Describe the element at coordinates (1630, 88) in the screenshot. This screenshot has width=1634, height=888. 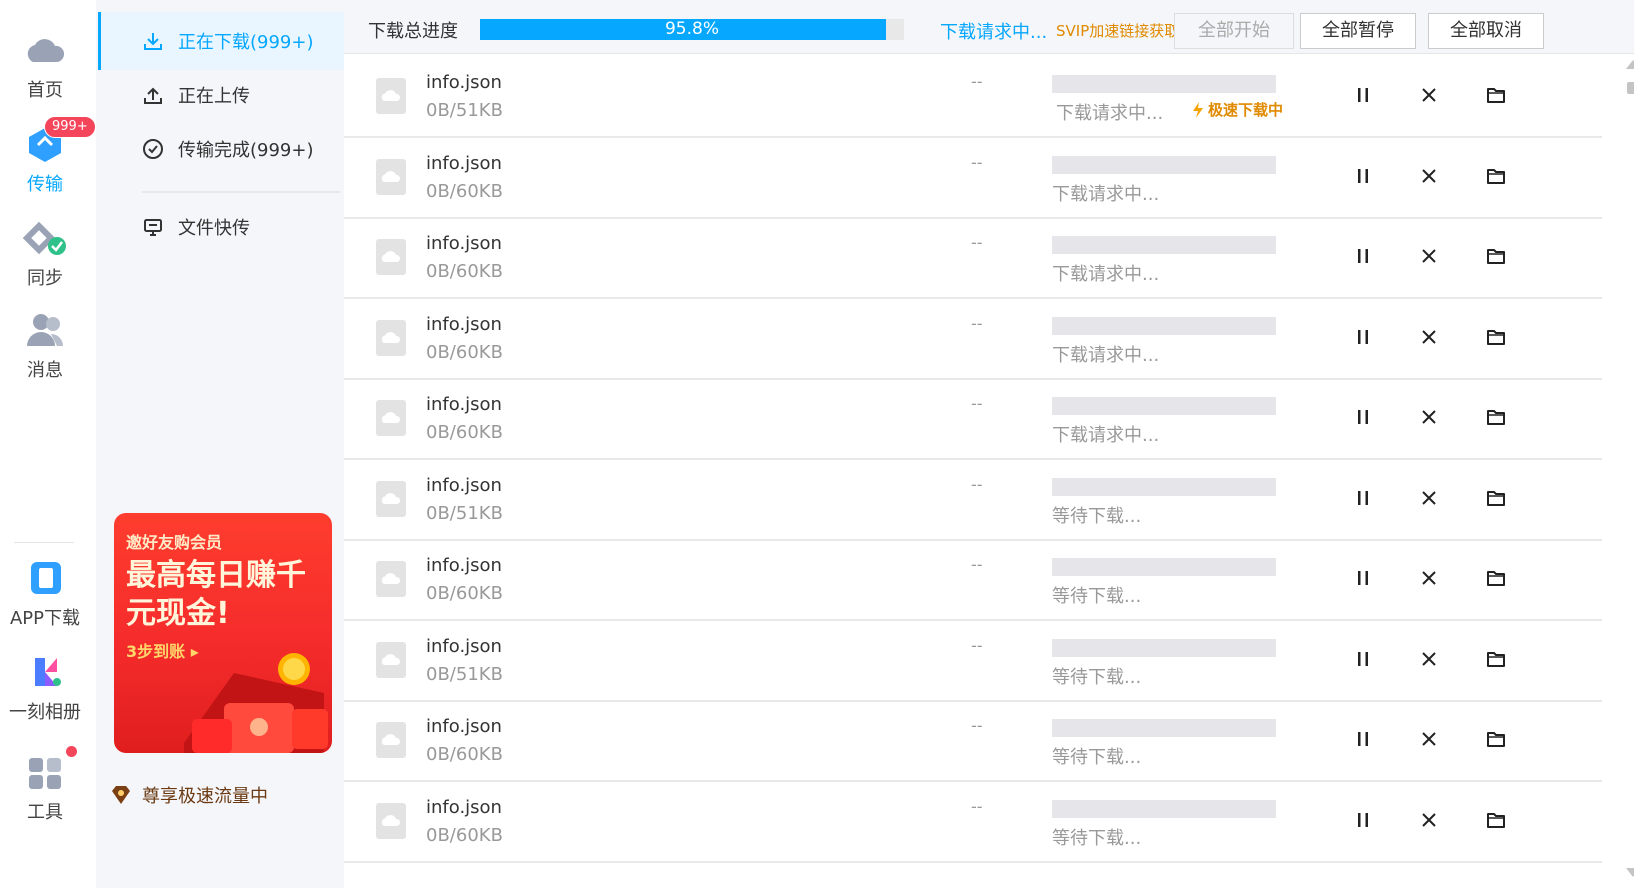
I see `scroll-thumb` at that location.